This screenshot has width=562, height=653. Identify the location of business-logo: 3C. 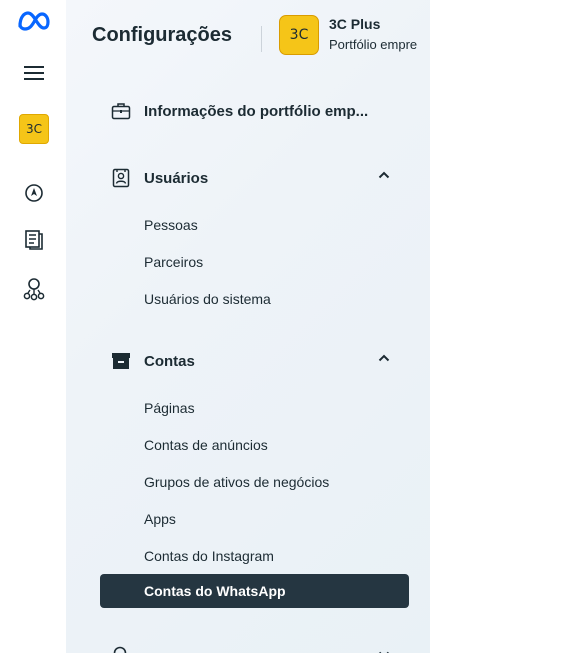
(299, 35).